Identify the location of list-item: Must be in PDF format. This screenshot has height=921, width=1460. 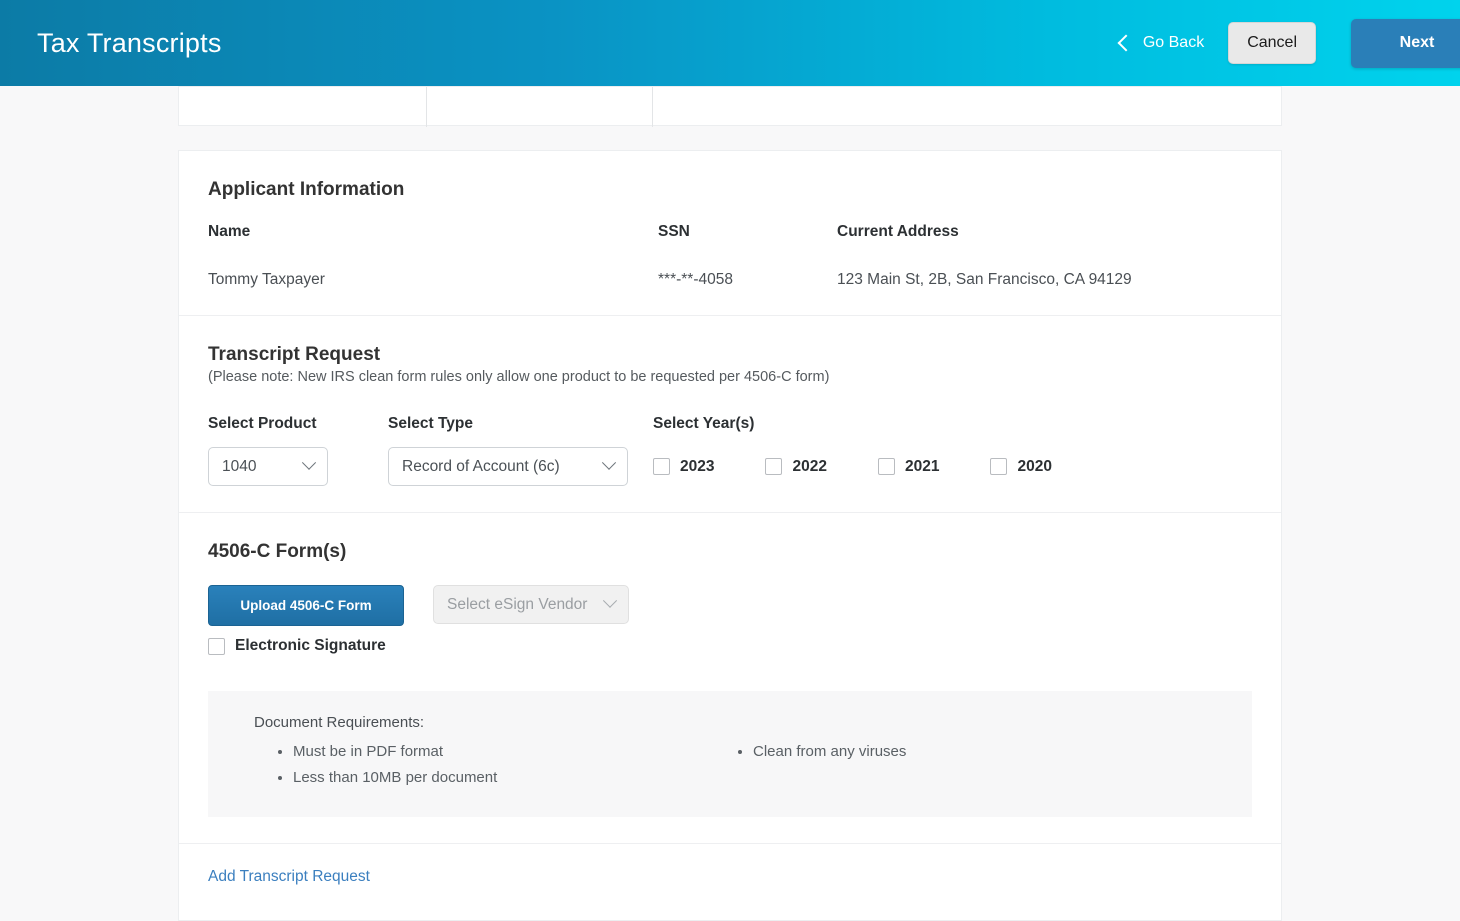
(503, 752).